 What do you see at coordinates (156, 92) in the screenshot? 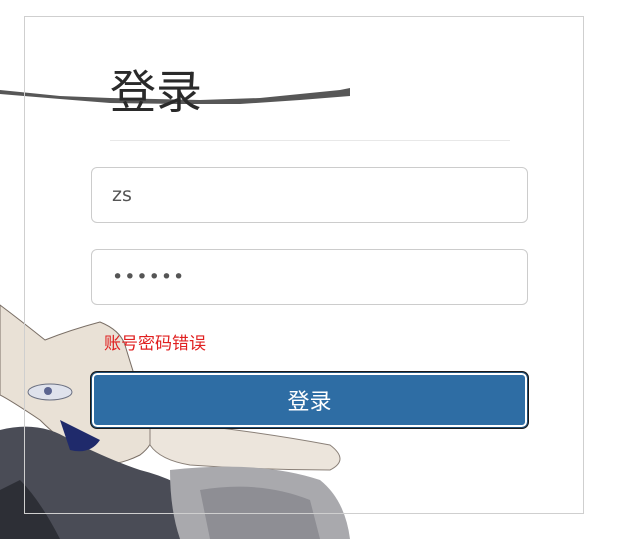
I see `page-title: 登录` at bounding box center [156, 92].